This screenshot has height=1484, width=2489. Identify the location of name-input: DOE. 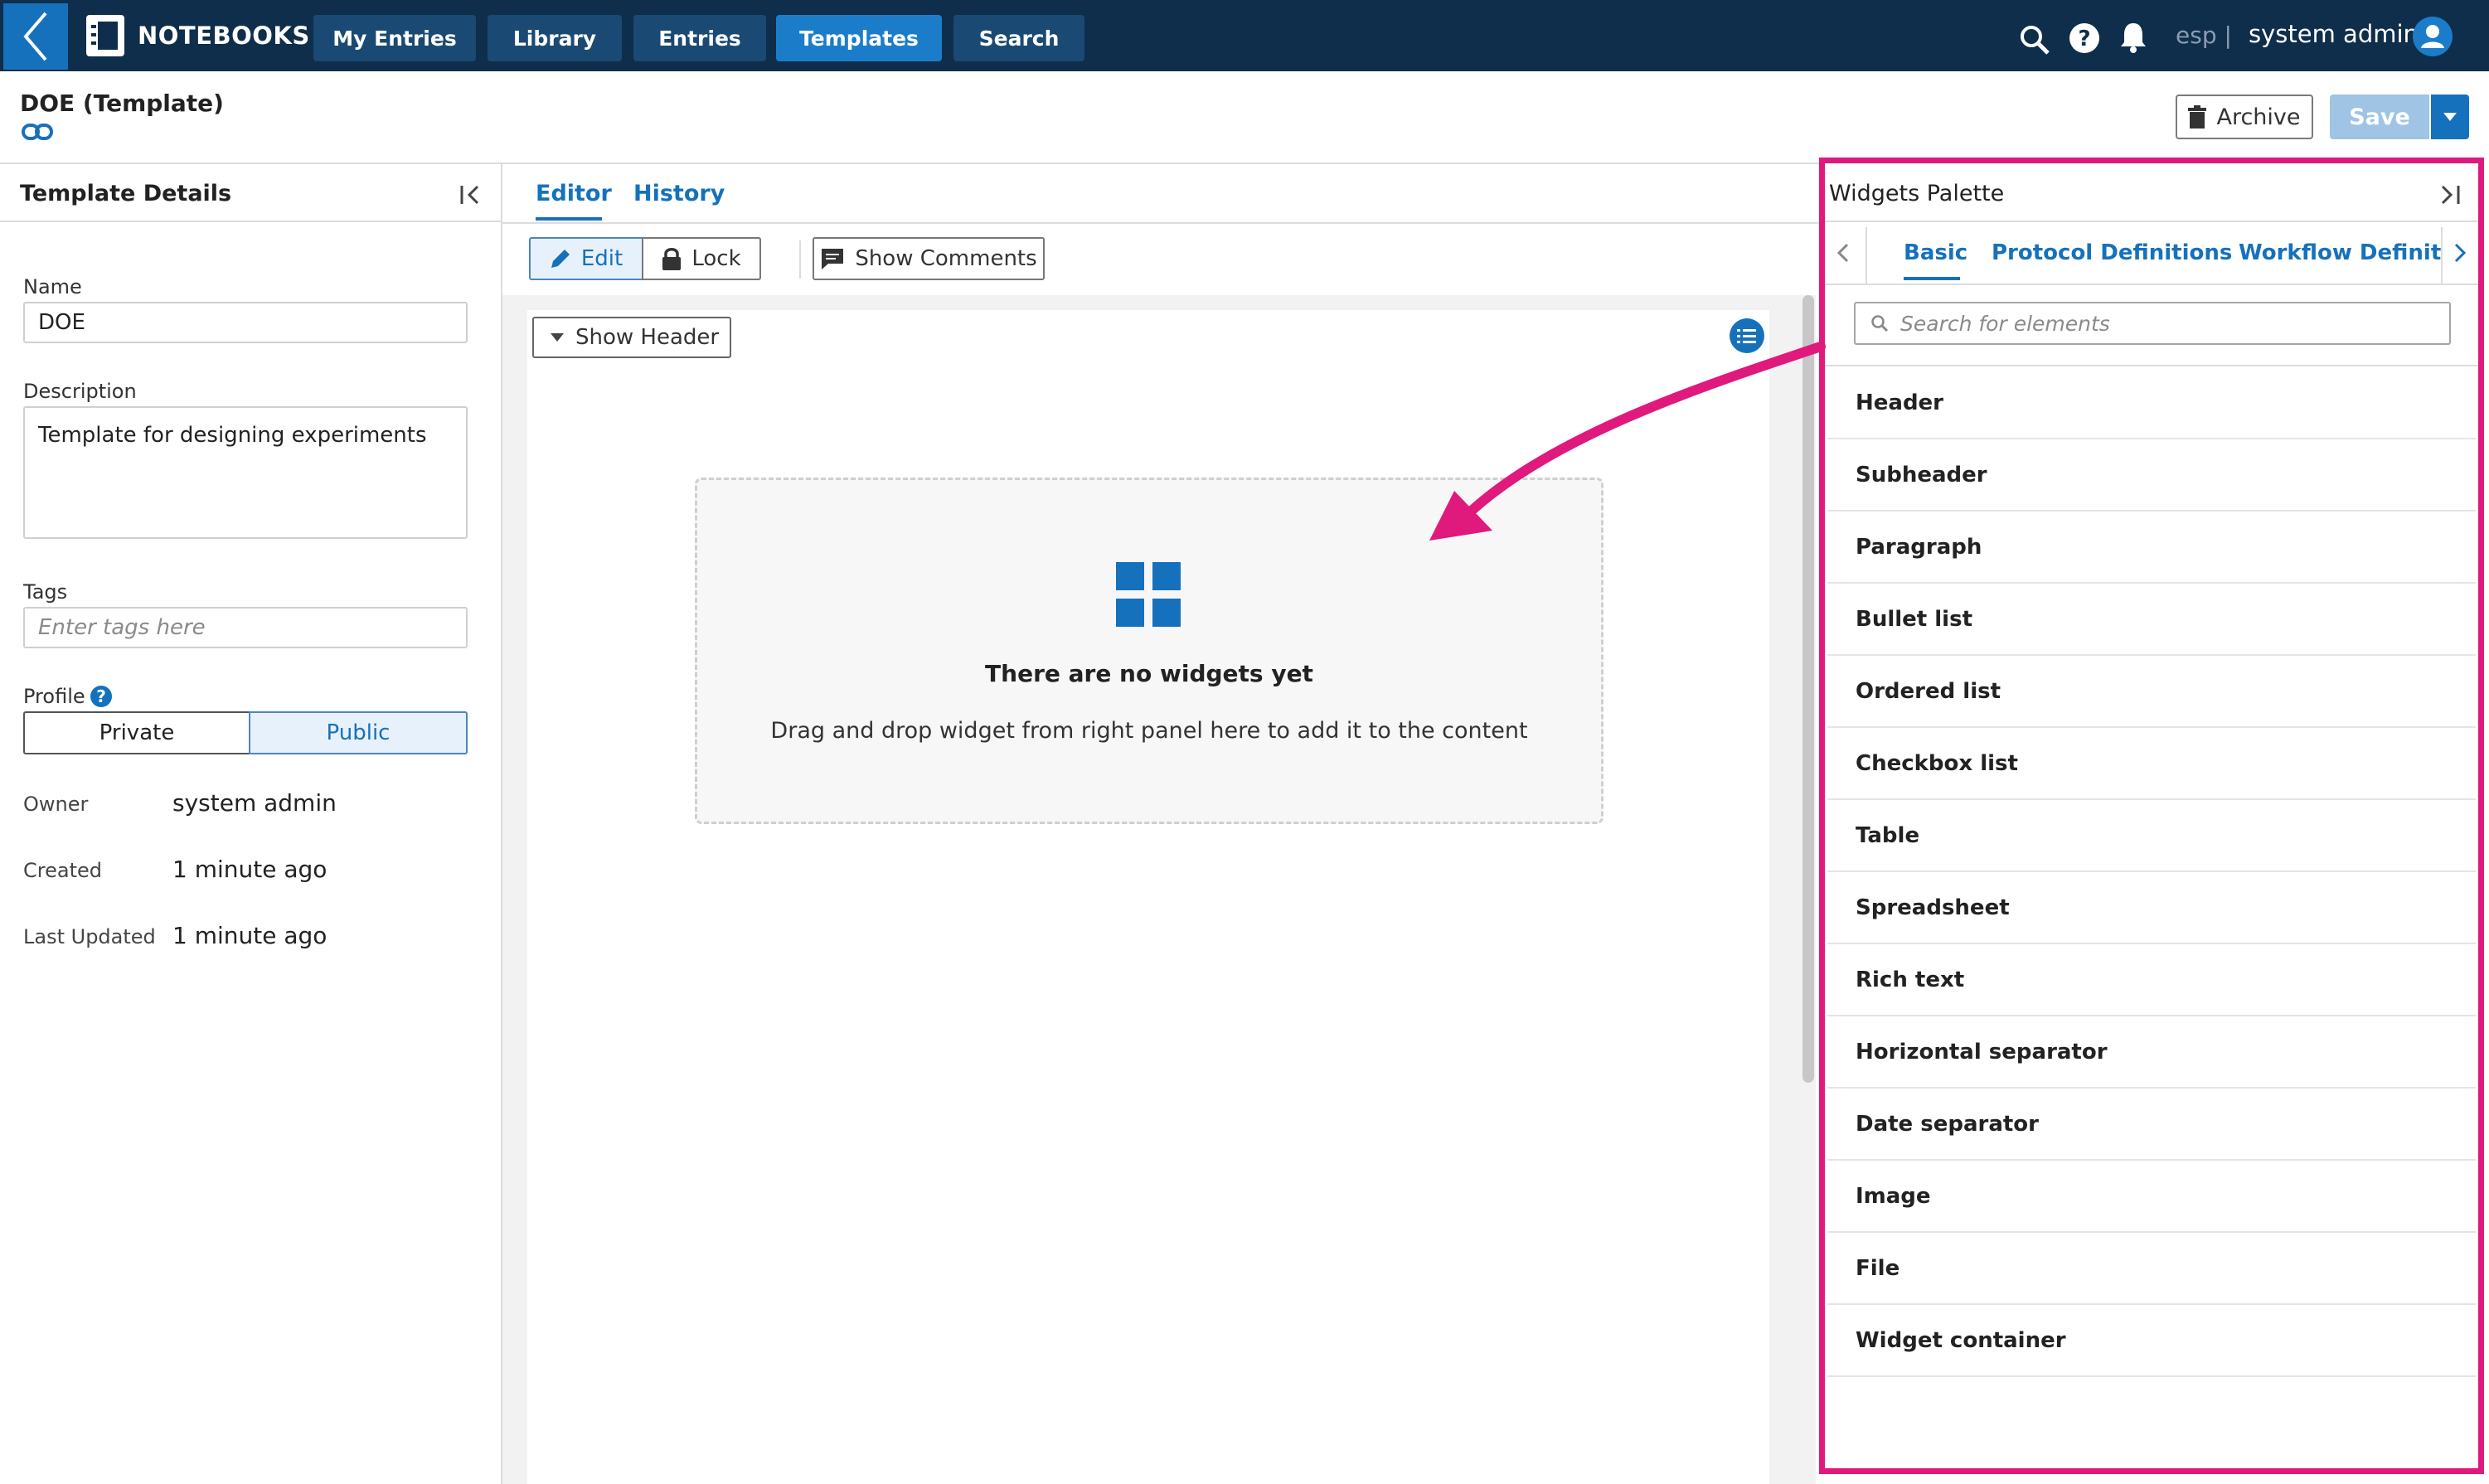
(245, 322).